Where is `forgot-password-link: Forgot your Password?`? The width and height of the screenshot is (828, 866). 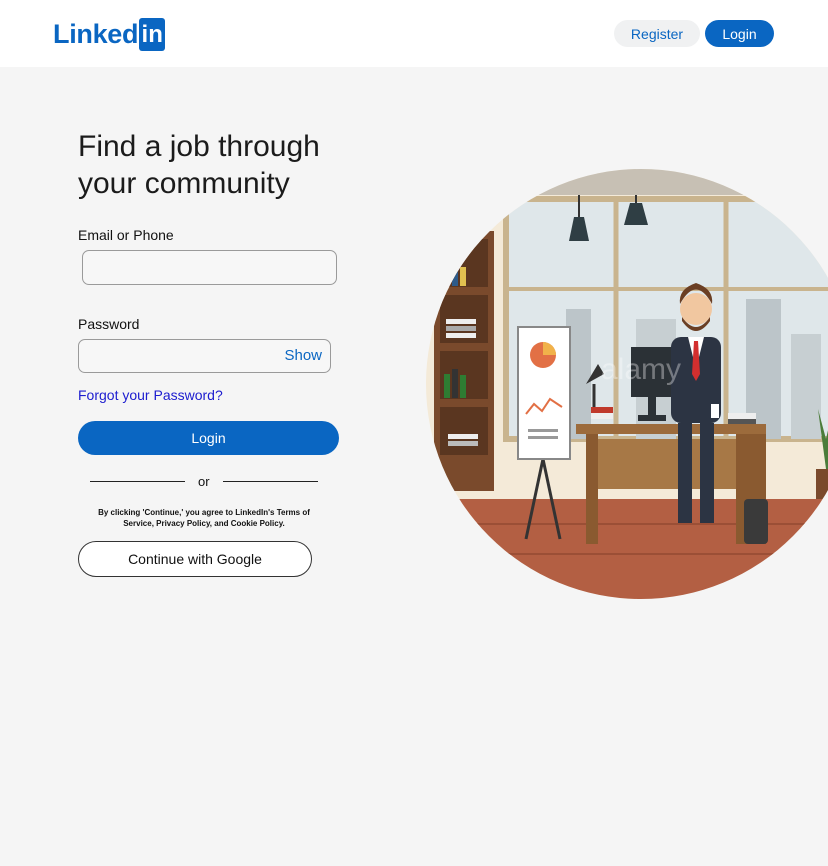 forgot-password-link: Forgot your Password? is located at coordinates (150, 395).